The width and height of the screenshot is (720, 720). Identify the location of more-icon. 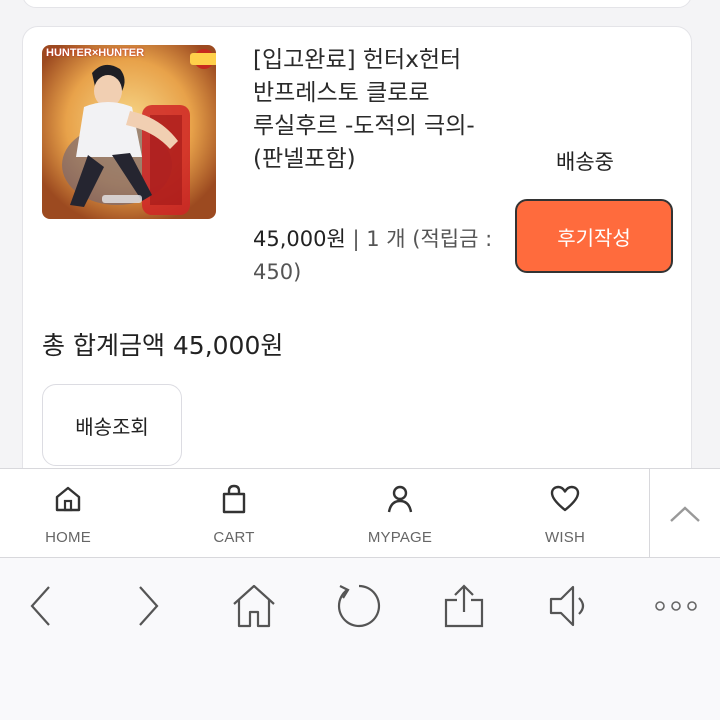
(676, 606).